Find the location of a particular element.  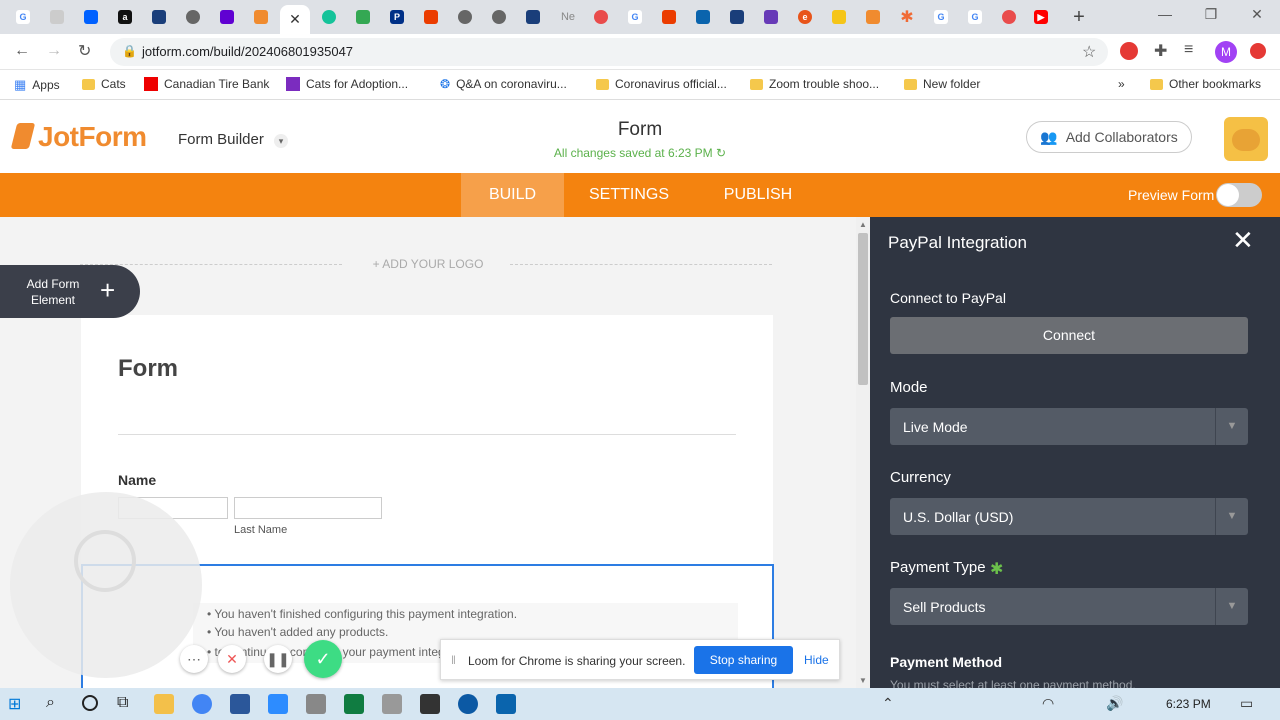

taskbar-clock: 6:23 PM is located at coordinates (1188, 704).